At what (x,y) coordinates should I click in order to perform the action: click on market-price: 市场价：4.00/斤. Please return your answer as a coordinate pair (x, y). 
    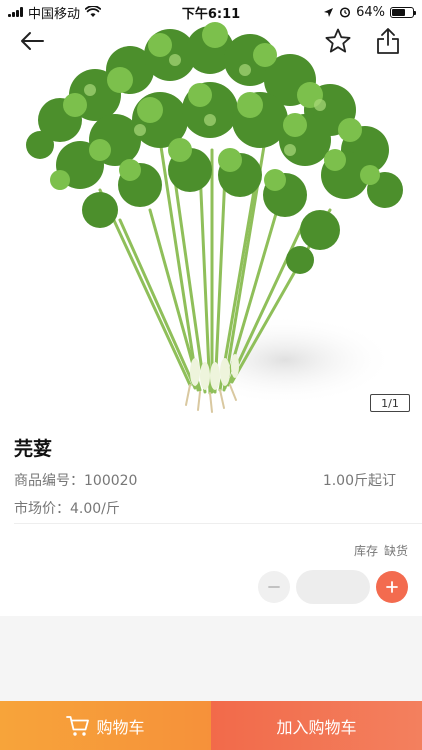
    Looking at the image, I should click on (67, 508).